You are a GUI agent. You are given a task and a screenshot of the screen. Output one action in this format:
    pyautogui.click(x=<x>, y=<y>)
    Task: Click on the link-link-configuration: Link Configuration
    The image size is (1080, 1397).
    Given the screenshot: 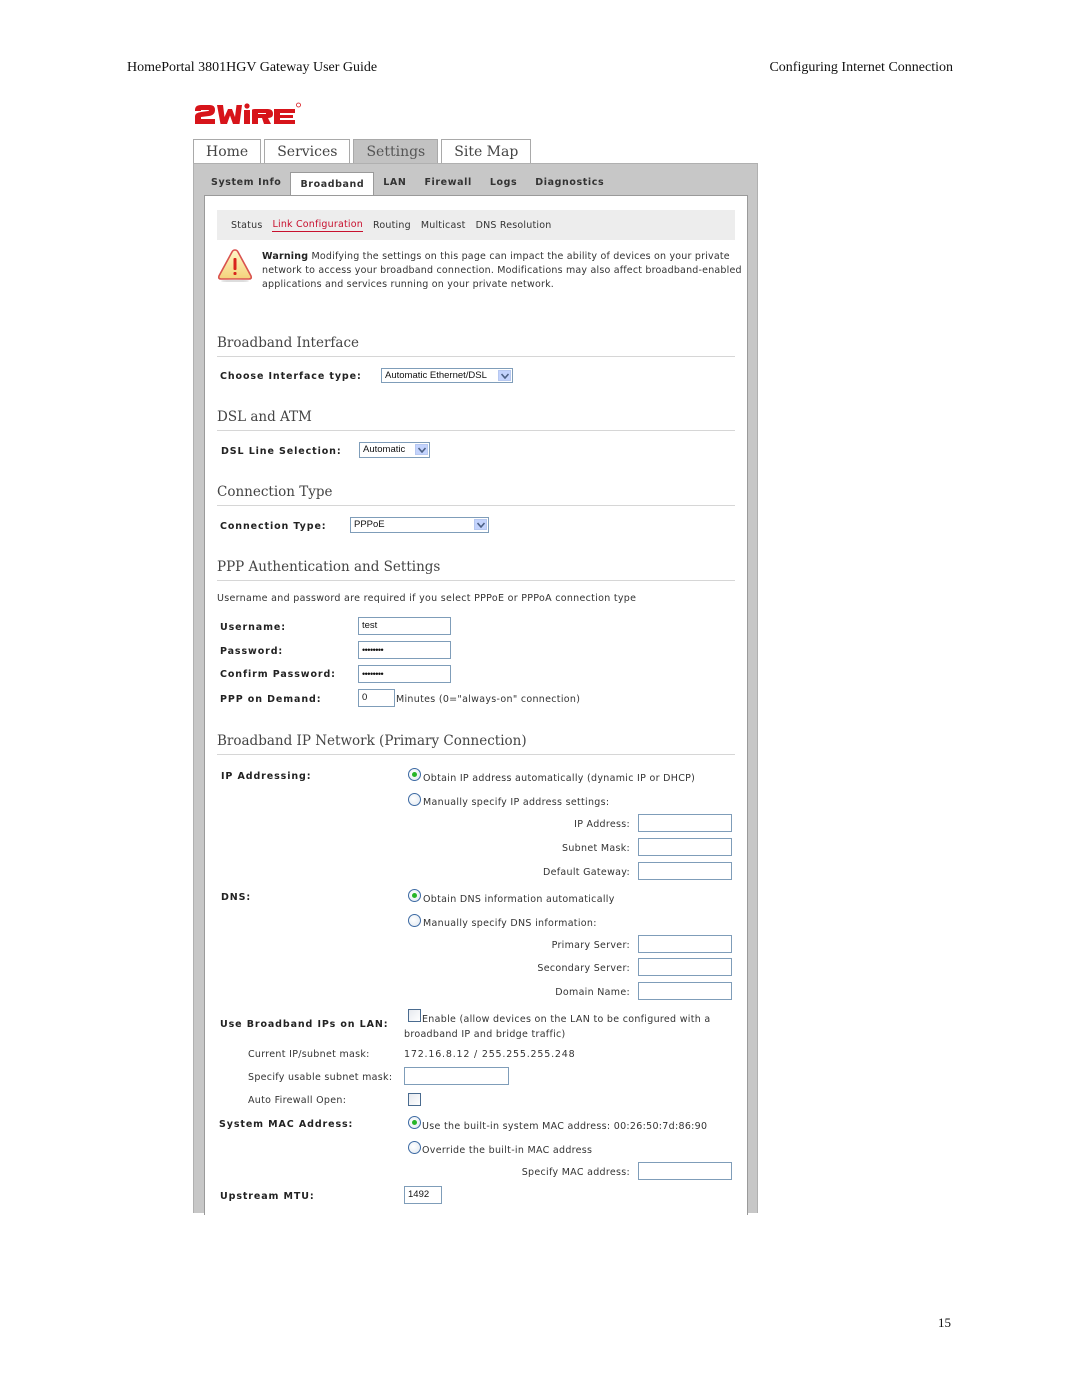 What is the action you would take?
    pyautogui.click(x=317, y=225)
    